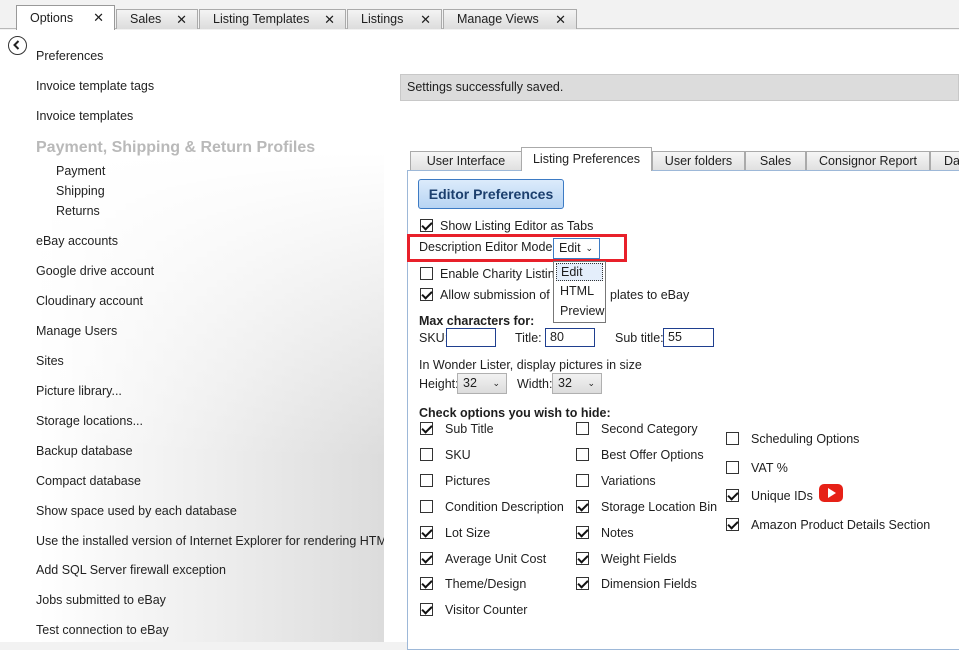 The width and height of the screenshot is (959, 650). Describe the element at coordinates (805, 439) in the screenshot. I see `hide-option-label: Scheduling Options` at that location.